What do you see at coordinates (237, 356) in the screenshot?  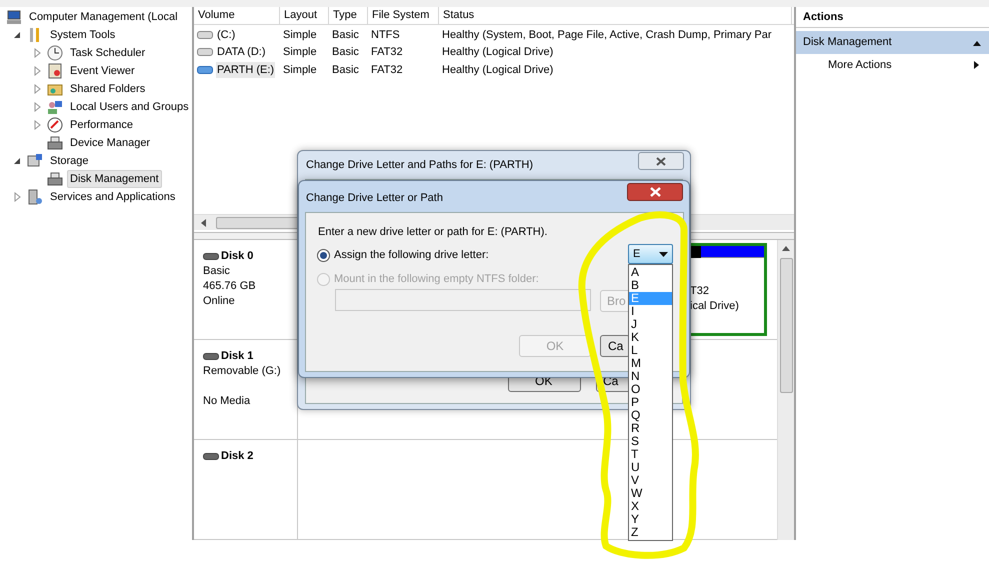 I see `disk-name: Disk 1` at bounding box center [237, 356].